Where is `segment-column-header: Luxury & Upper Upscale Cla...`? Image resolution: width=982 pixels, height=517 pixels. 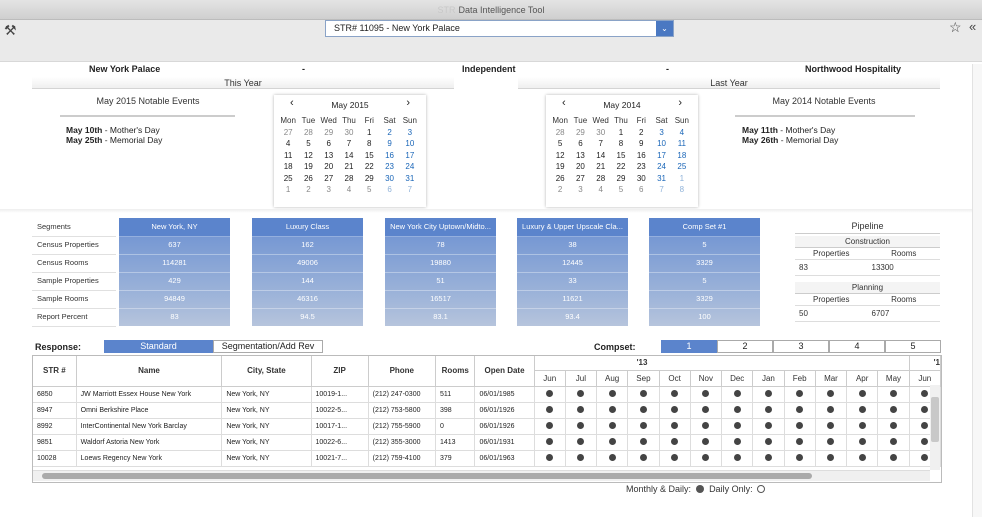 segment-column-header: Luxury & Upper Upscale Cla... is located at coordinates (572, 227).